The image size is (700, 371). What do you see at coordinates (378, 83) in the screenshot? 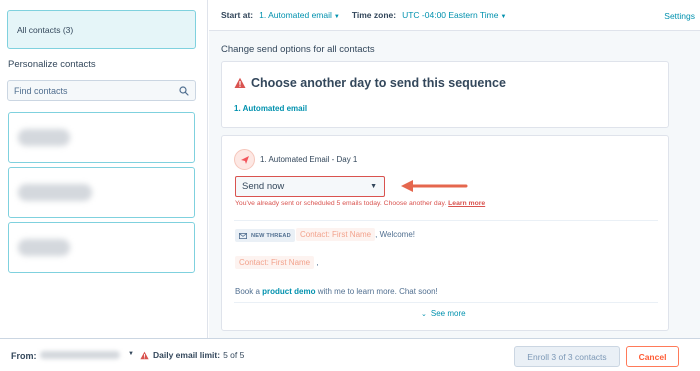
I see `warning-title-text: Choose another day to send this sequence` at bounding box center [378, 83].